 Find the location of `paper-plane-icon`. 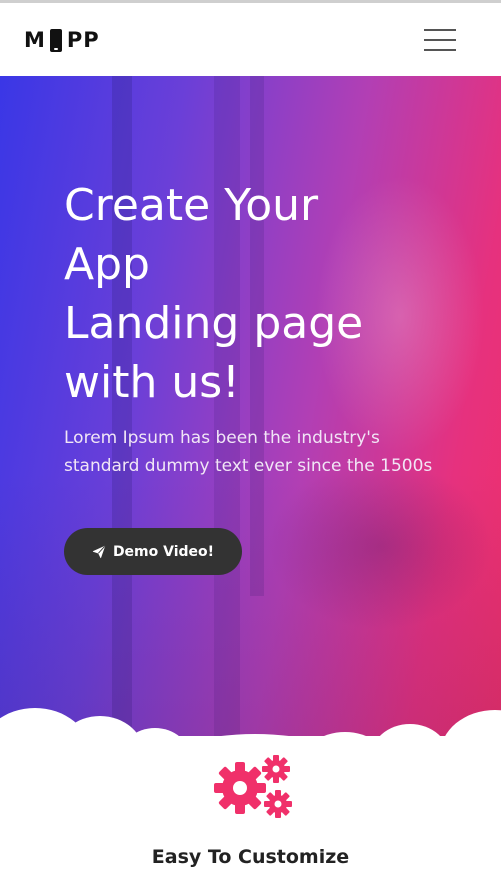

paper-plane-icon is located at coordinates (99, 551).